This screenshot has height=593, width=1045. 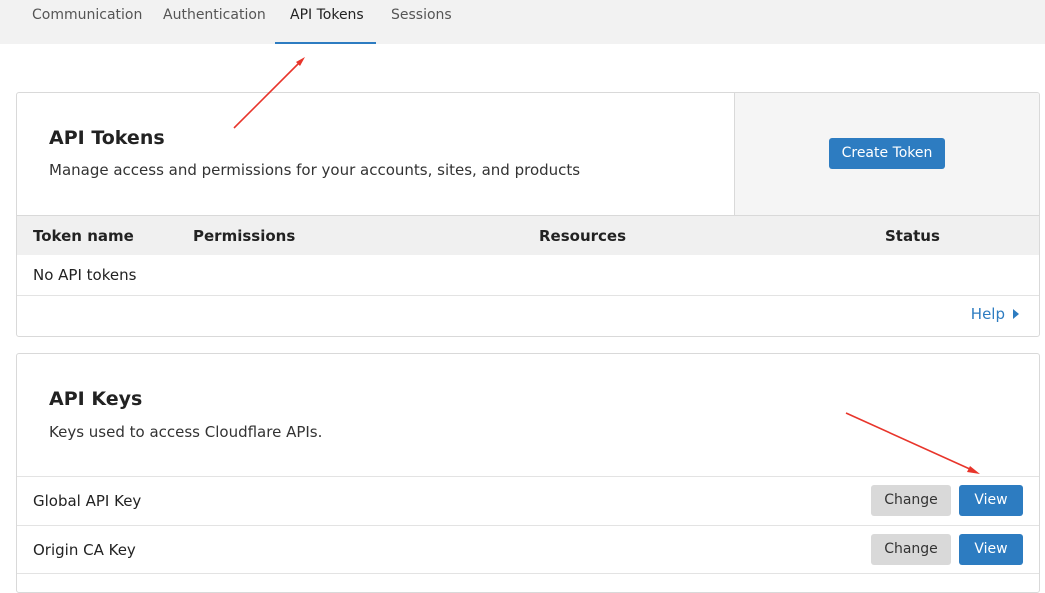 I want to click on tab-api-tokens: API Tokens, so click(x=325, y=22).